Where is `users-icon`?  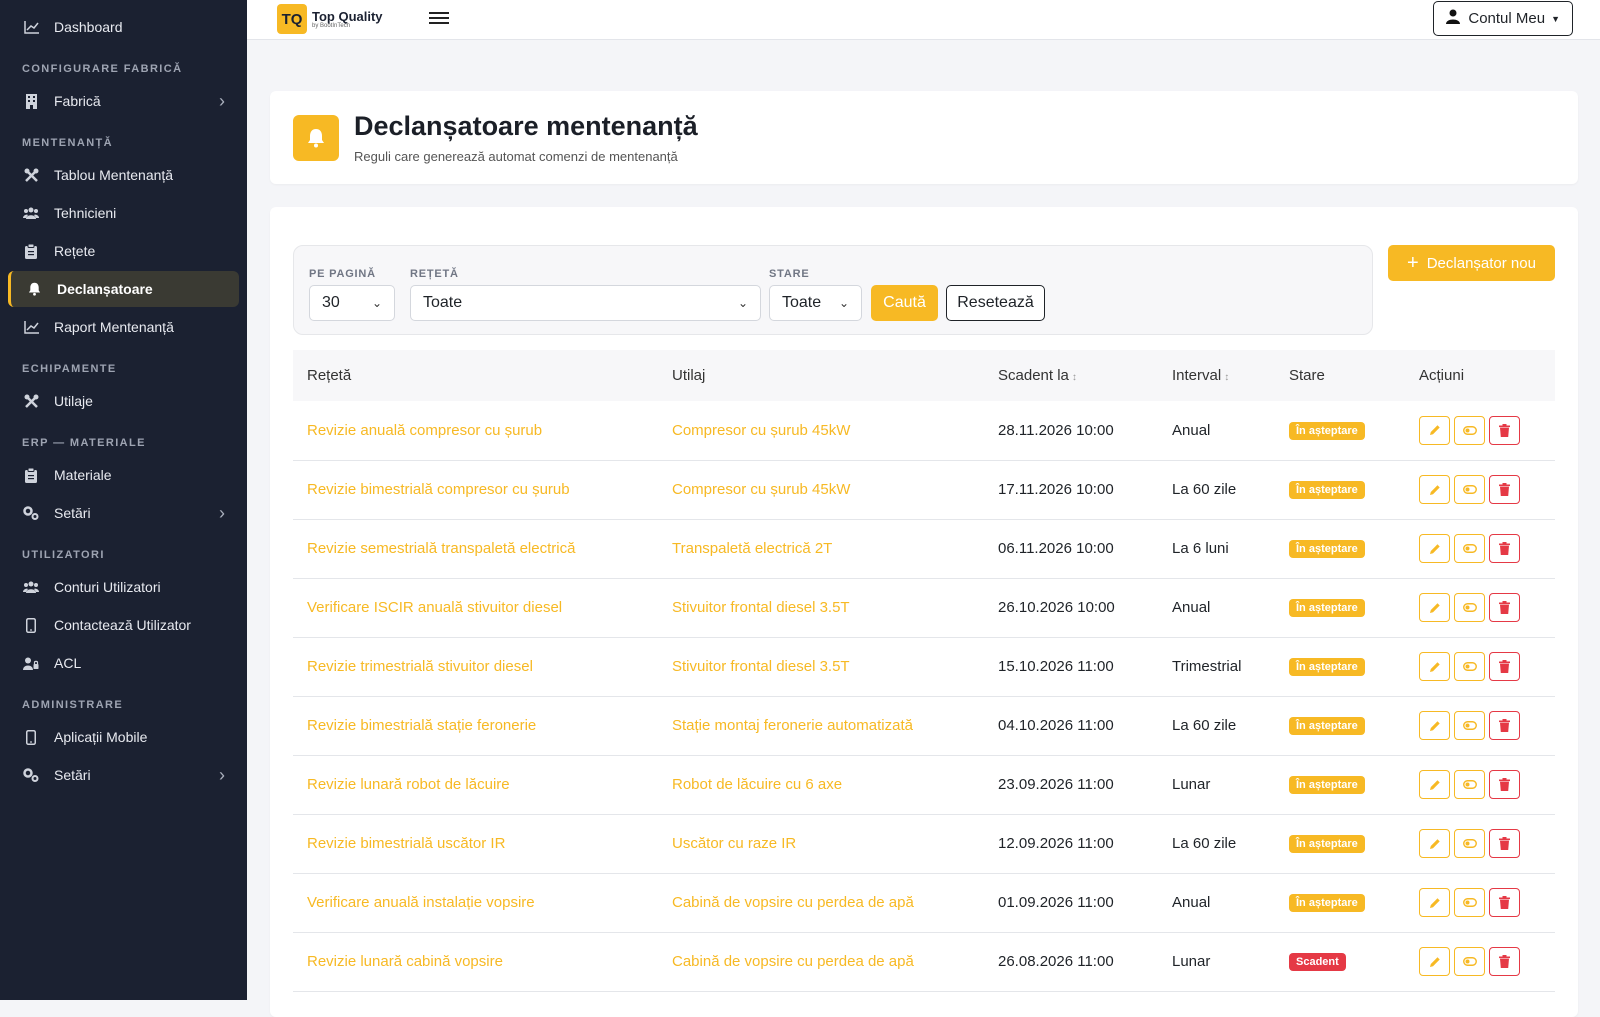 users-icon is located at coordinates (31, 213).